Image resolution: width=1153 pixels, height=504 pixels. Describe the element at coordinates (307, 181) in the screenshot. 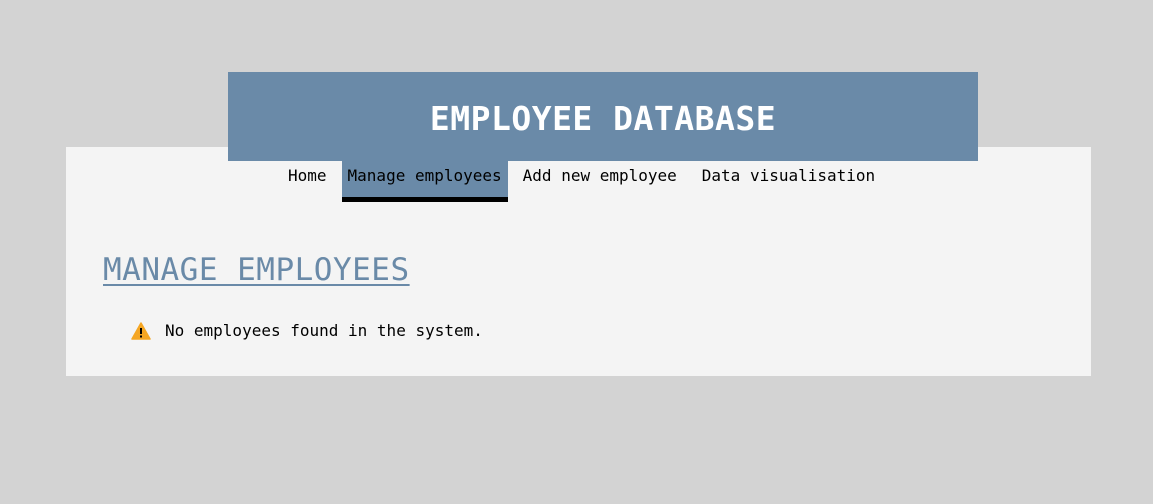

I see `nav-item-home: Home` at that location.